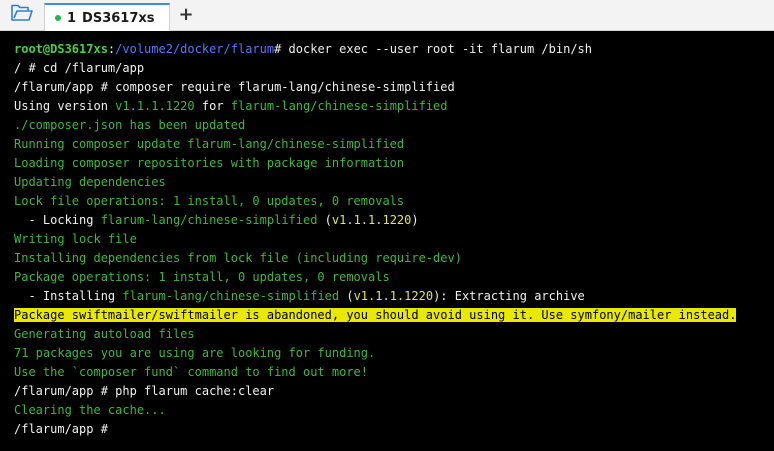 This screenshot has height=451, width=774. What do you see at coordinates (65, 429) in the screenshot?
I see `terminal-prompt-line: /flarum/app #` at bounding box center [65, 429].